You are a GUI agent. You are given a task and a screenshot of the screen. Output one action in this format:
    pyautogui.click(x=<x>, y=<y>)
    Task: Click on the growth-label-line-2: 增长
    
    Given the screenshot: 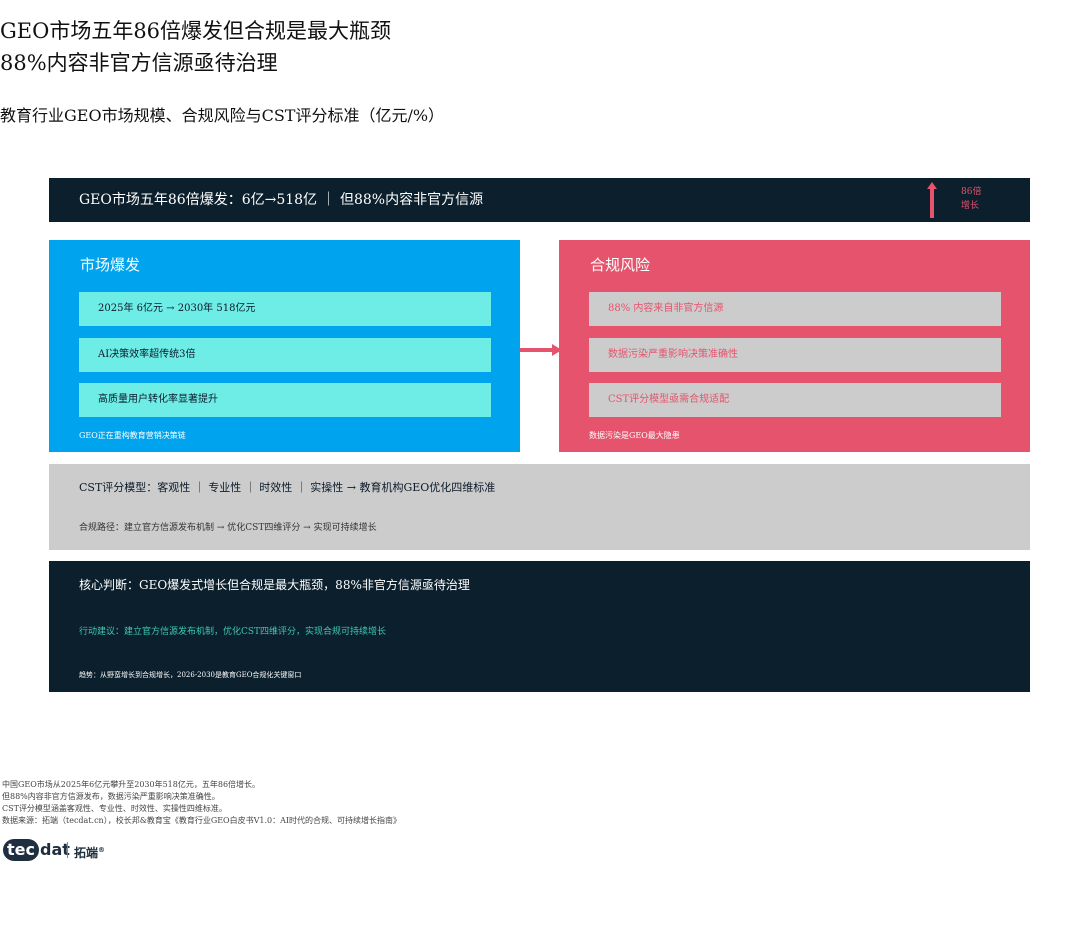 What is the action you would take?
    pyautogui.click(x=970, y=206)
    